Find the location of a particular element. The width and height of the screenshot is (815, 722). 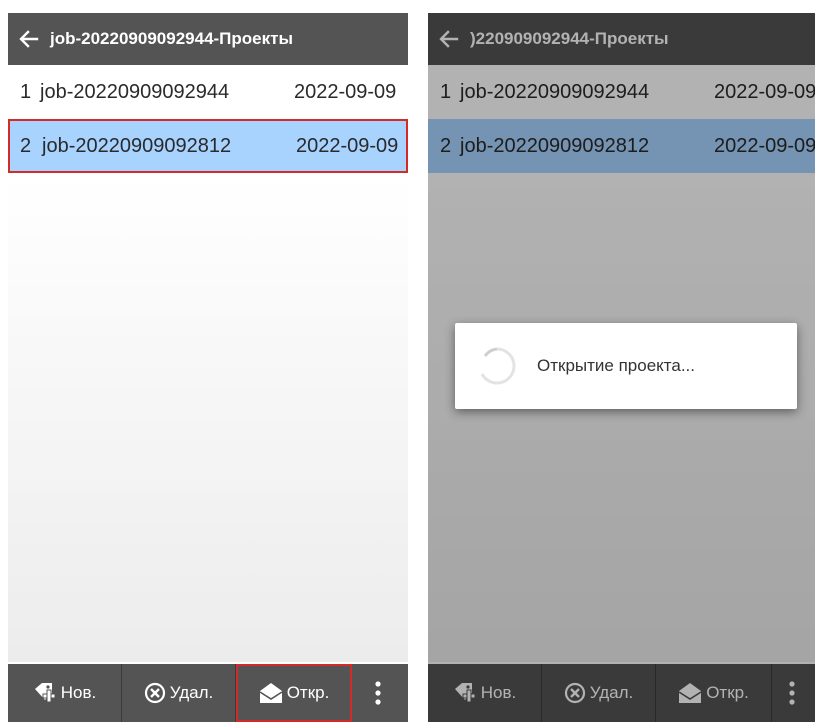

add-tag-icon is located at coordinates (45, 693).